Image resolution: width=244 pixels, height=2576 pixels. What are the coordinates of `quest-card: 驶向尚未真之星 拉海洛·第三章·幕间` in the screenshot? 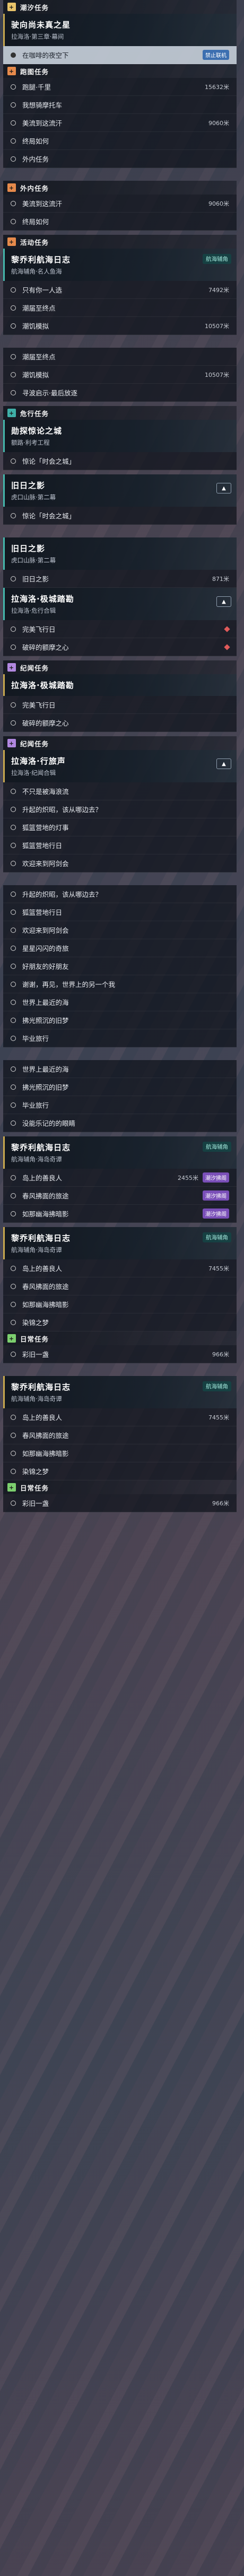 It's located at (120, 30).